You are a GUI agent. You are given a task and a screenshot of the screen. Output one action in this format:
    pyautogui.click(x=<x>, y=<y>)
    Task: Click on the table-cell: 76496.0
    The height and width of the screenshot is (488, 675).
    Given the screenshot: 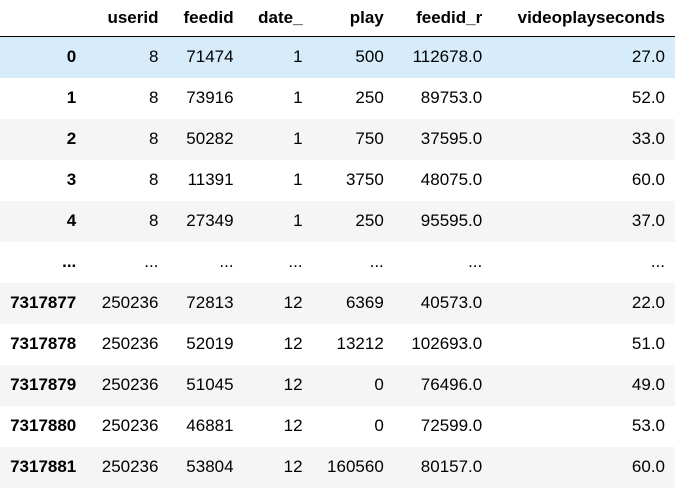 What is the action you would take?
    pyautogui.click(x=451, y=384)
    